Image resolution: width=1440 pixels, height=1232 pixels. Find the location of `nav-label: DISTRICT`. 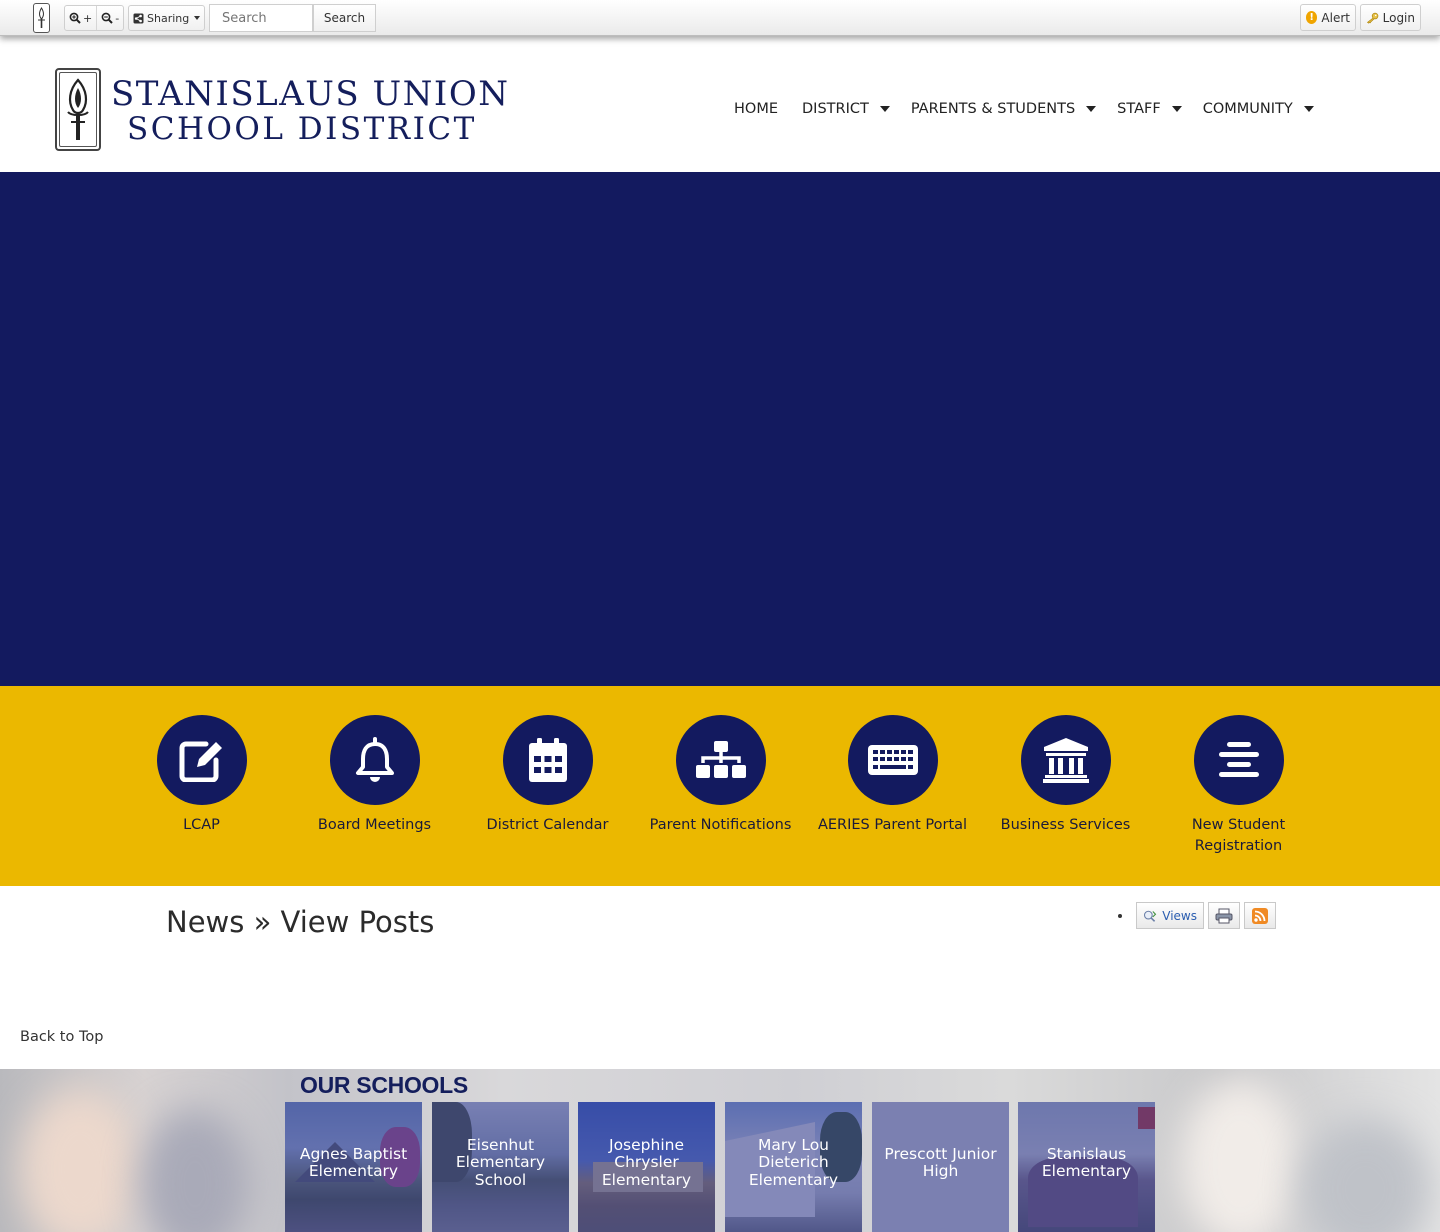

nav-label: DISTRICT is located at coordinates (835, 109).